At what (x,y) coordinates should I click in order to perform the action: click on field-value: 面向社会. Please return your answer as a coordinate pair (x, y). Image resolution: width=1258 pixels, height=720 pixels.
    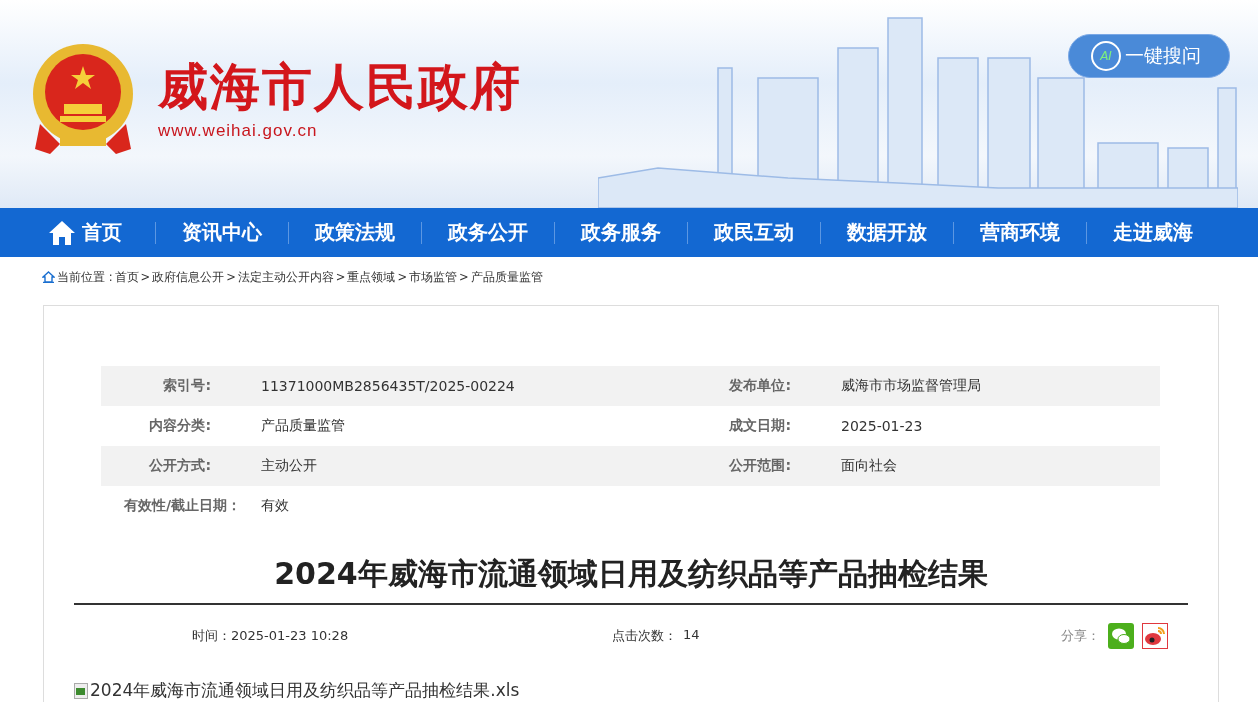
    Looking at the image, I should click on (869, 466).